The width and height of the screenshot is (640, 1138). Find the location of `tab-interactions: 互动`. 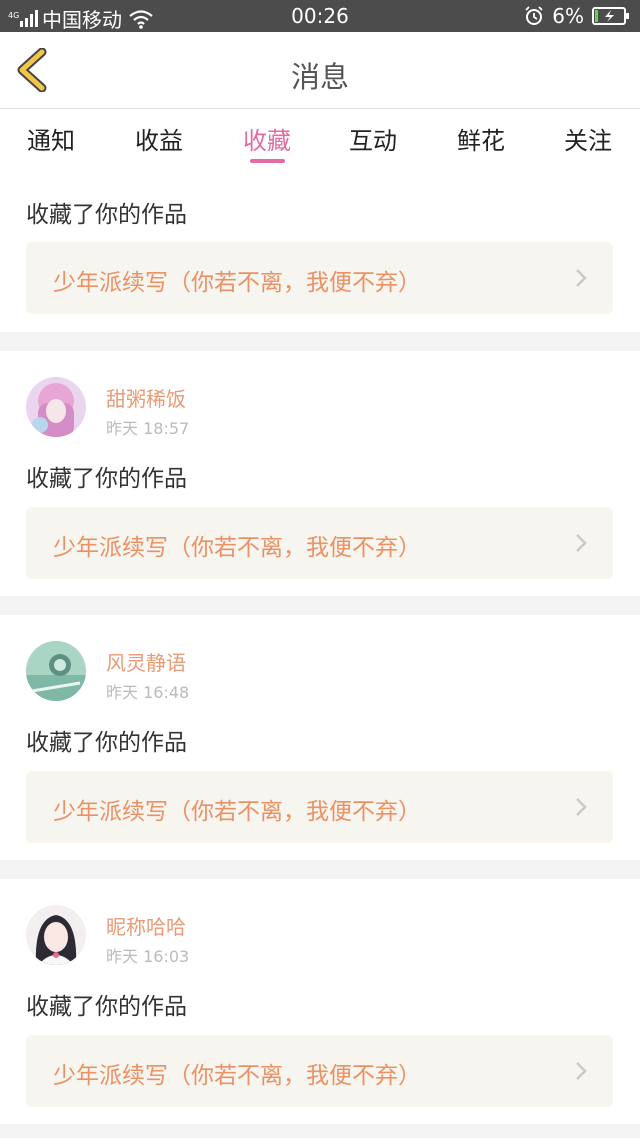

tab-interactions: 互动 is located at coordinates (373, 138).